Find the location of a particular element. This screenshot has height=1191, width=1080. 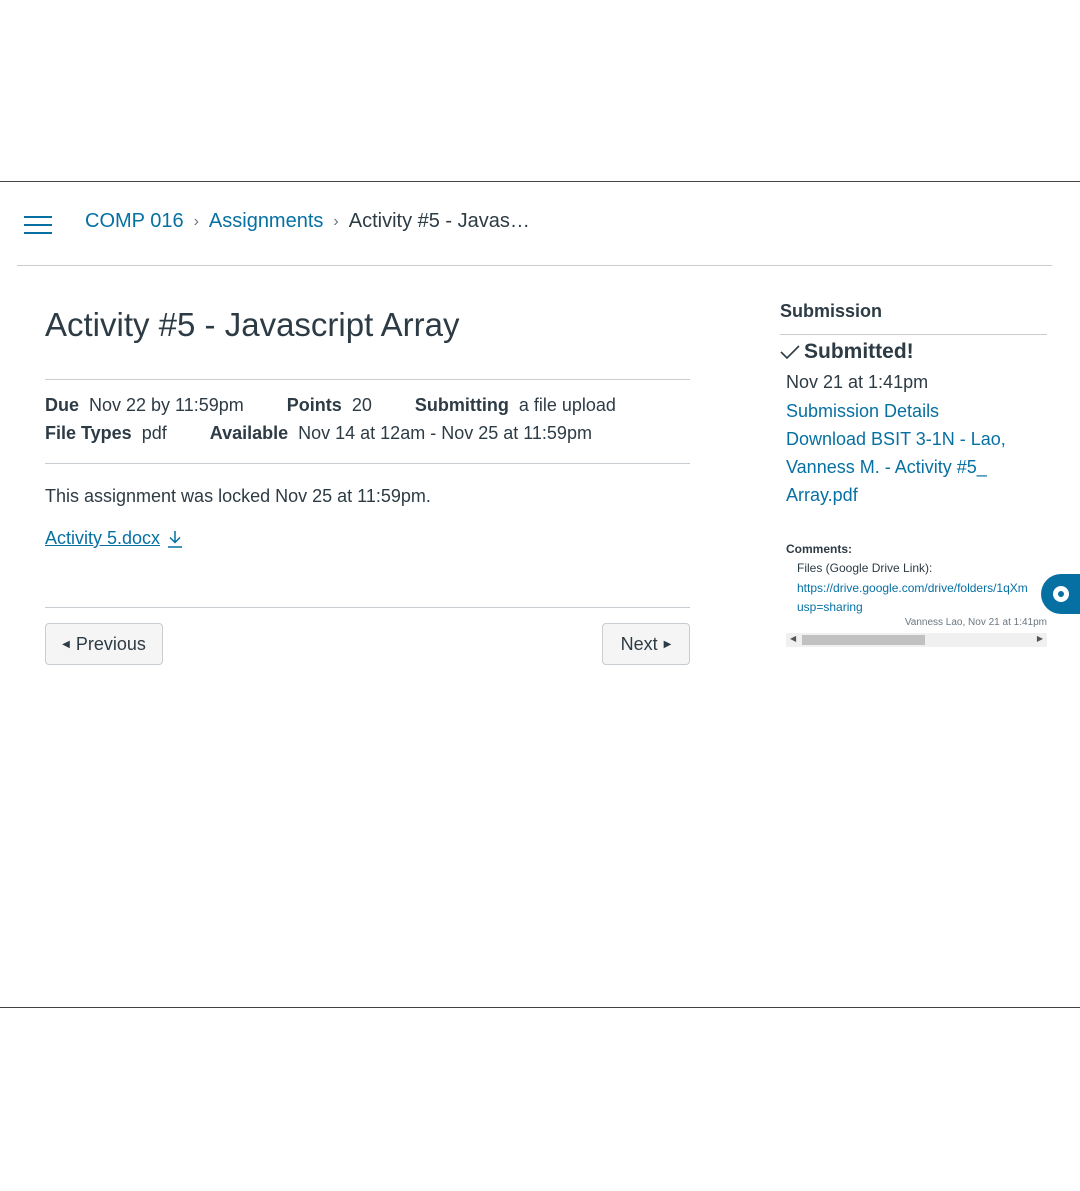

attachment-link: Activity 5.docx is located at coordinates (114, 538).